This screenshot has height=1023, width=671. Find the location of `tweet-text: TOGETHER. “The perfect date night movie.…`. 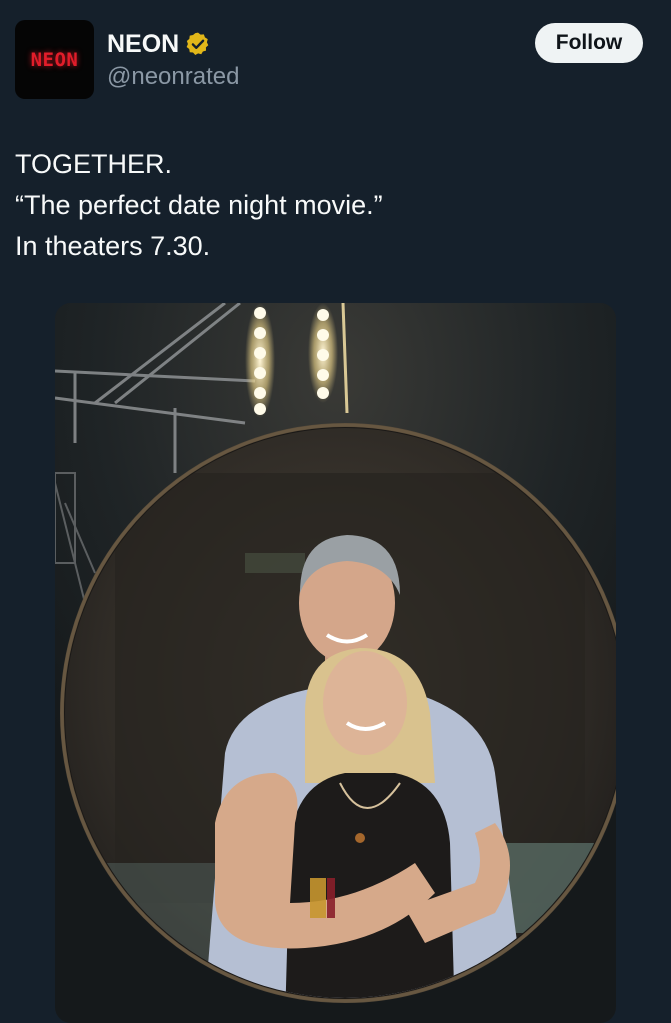

tweet-text: TOGETHER. “The perfect date night movie.… is located at coordinates (335, 205).